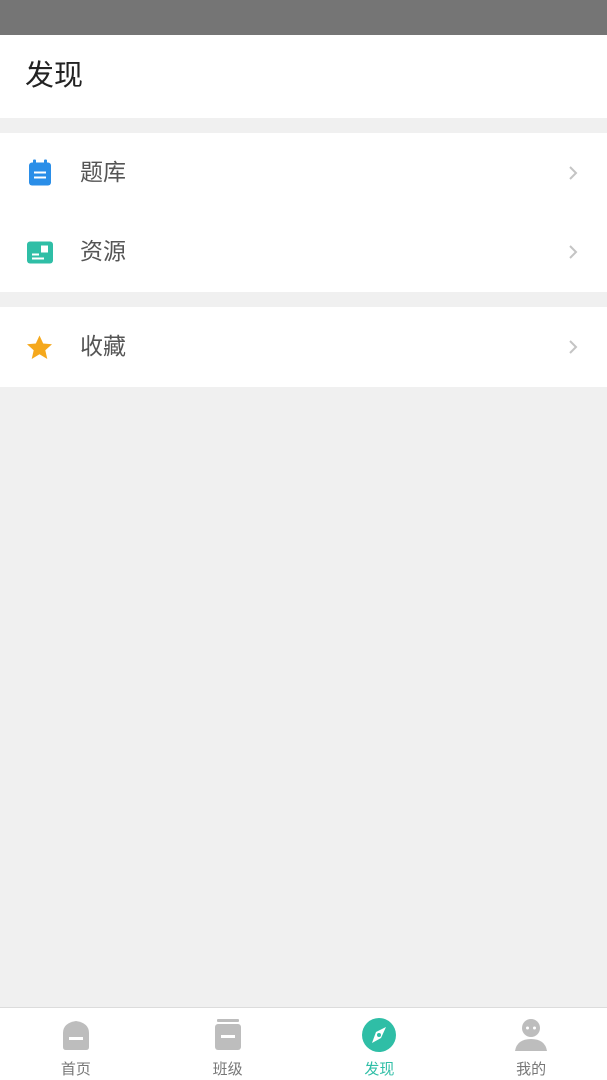  Describe the element at coordinates (228, 1035) in the screenshot. I see `class-icon` at that location.